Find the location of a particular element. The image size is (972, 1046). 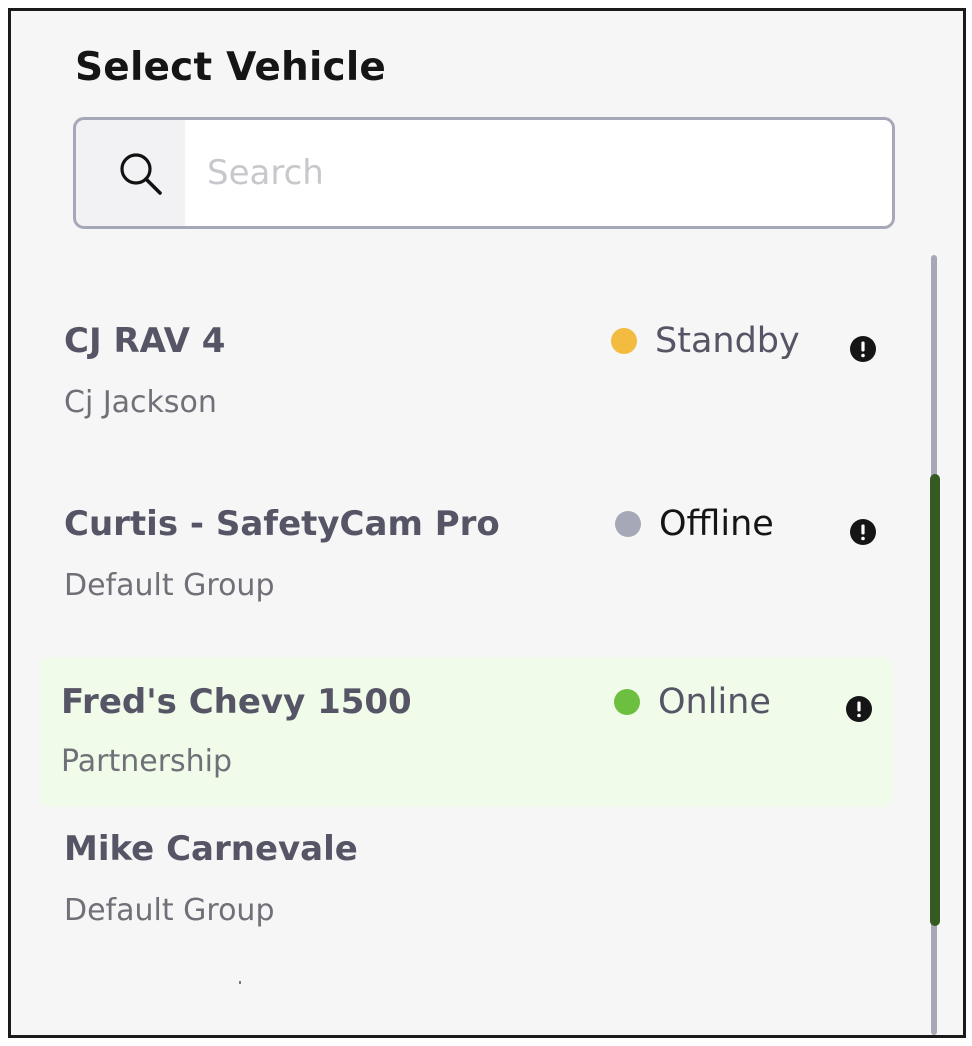

vehicle-name: Fred's Chevy 1500 is located at coordinates (236, 702).